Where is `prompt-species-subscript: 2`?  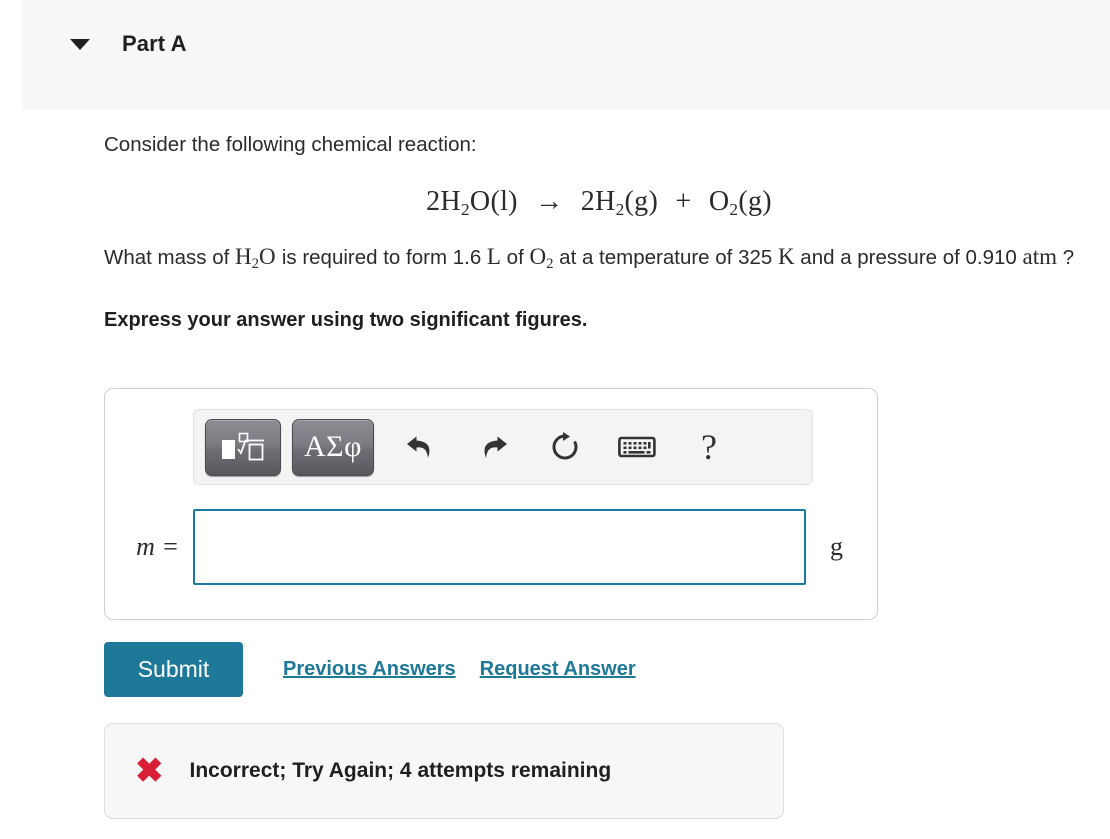
prompt-species-subscript: 2 is located at coordinates (255, 264).